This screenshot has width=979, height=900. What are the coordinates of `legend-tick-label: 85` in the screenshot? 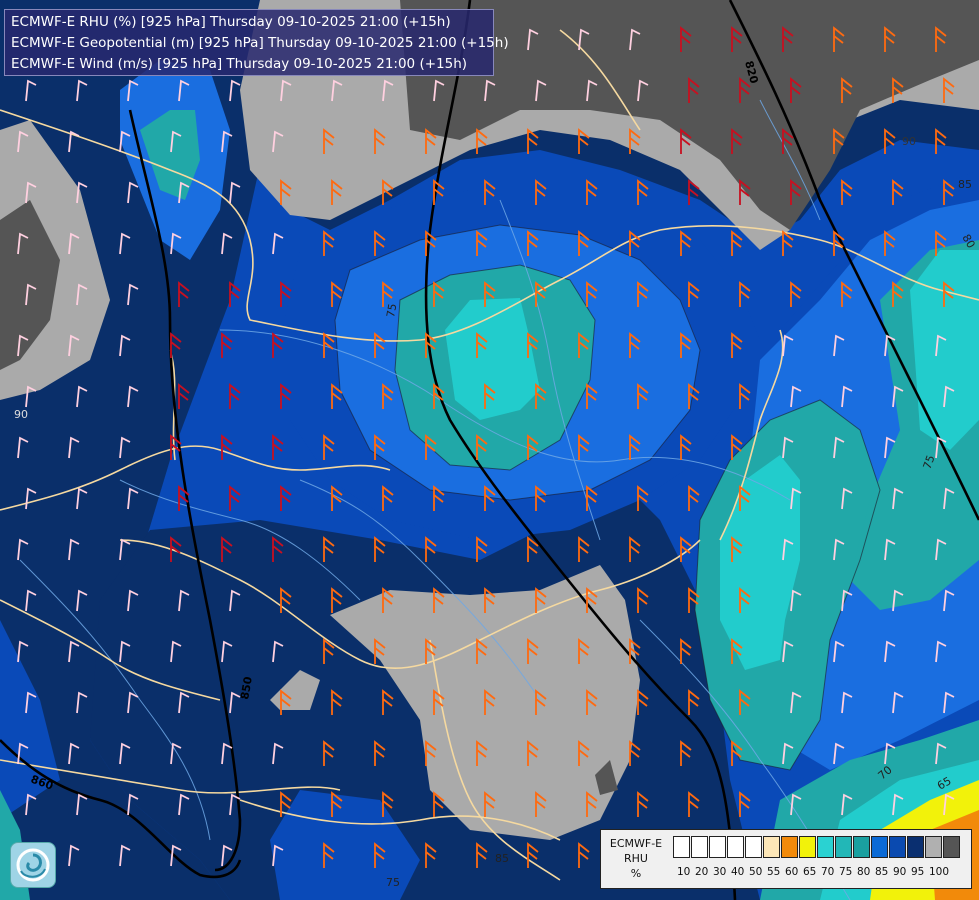 It's located at (882, 872).